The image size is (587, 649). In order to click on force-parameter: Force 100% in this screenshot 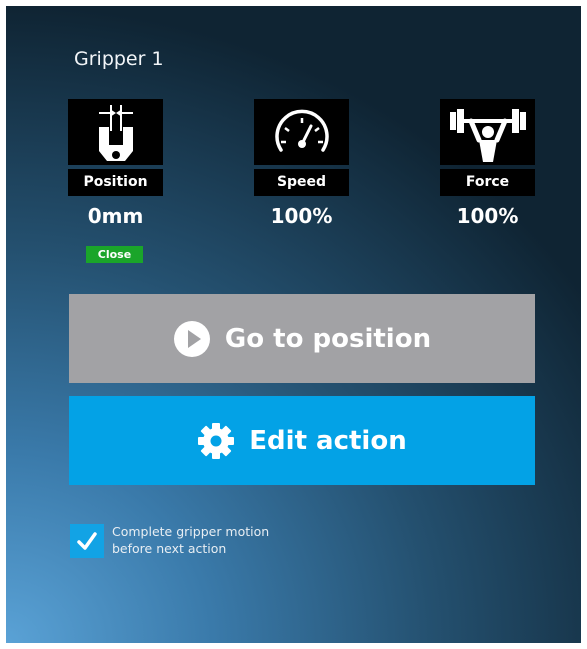, I will do `click(487, 164)`.